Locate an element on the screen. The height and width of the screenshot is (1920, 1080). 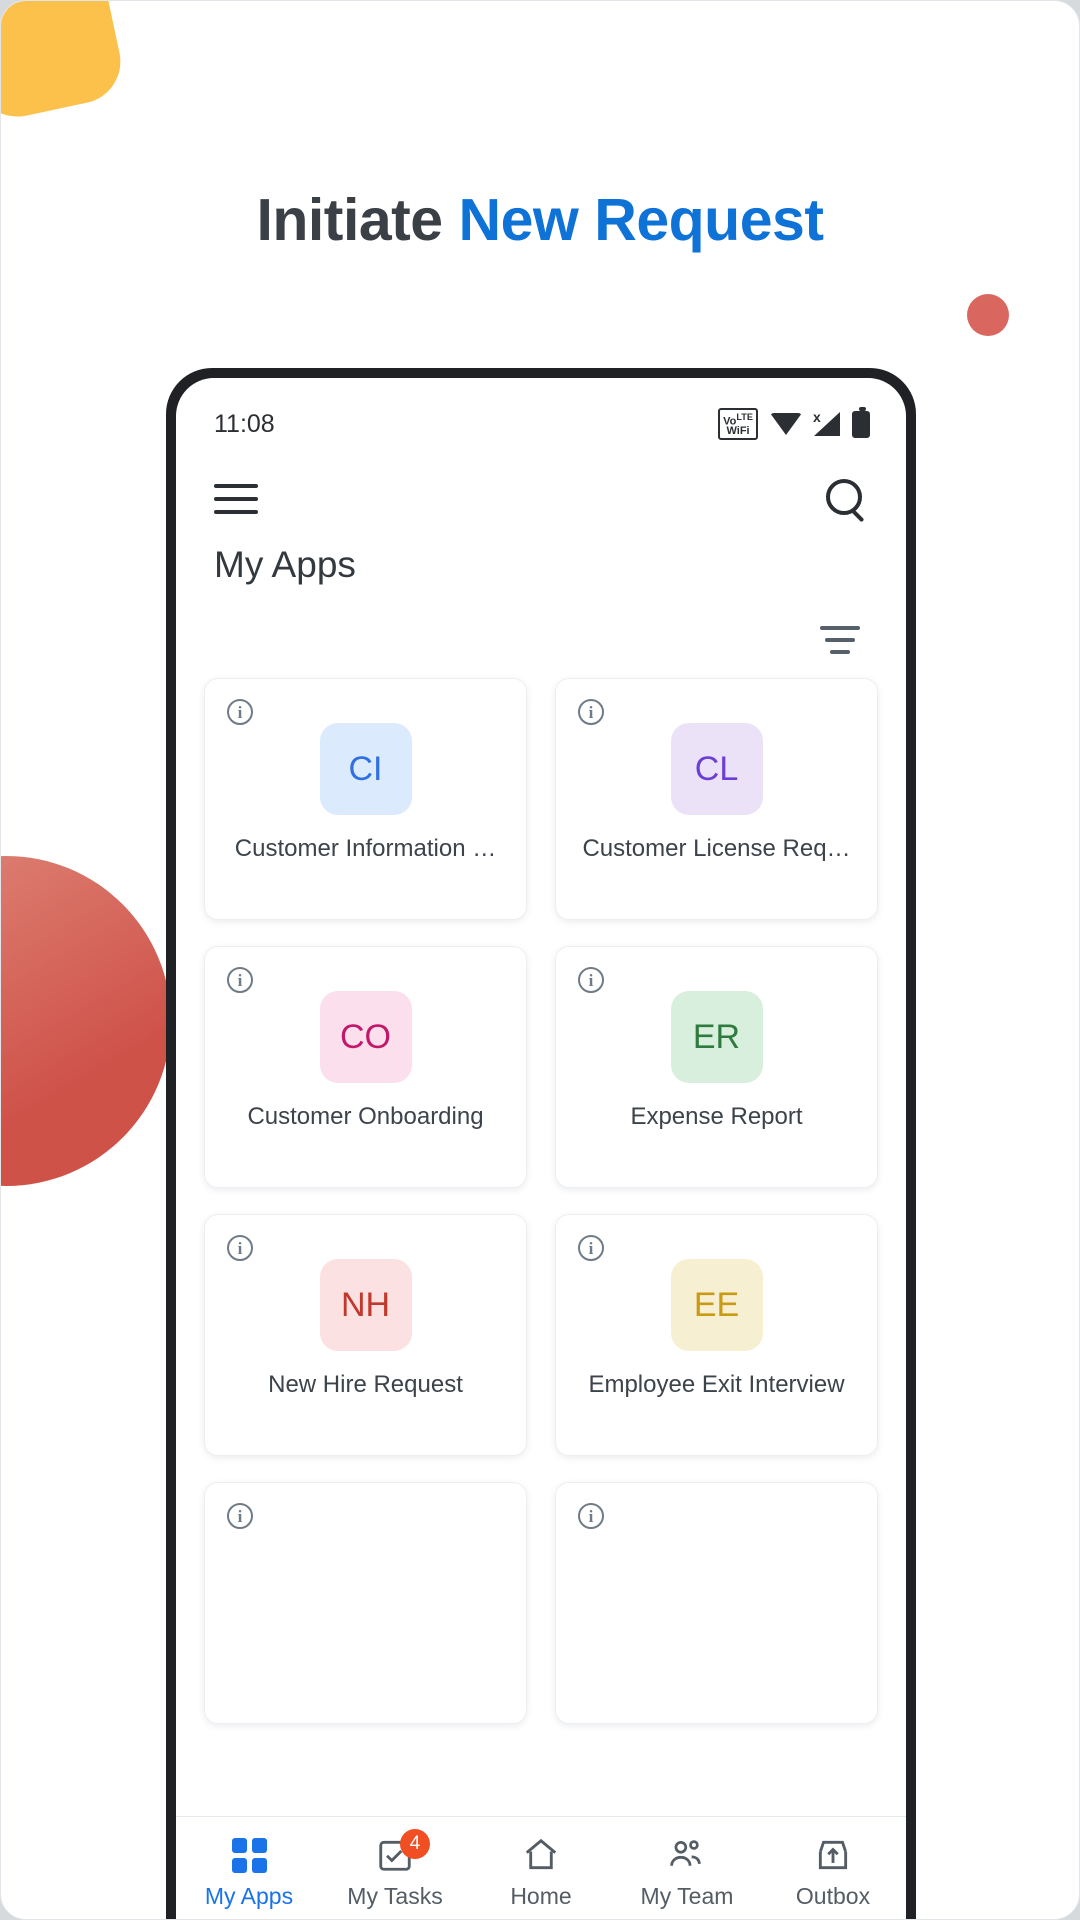
nav-item-my-team: My Team is located at coordinates (687, 1872).